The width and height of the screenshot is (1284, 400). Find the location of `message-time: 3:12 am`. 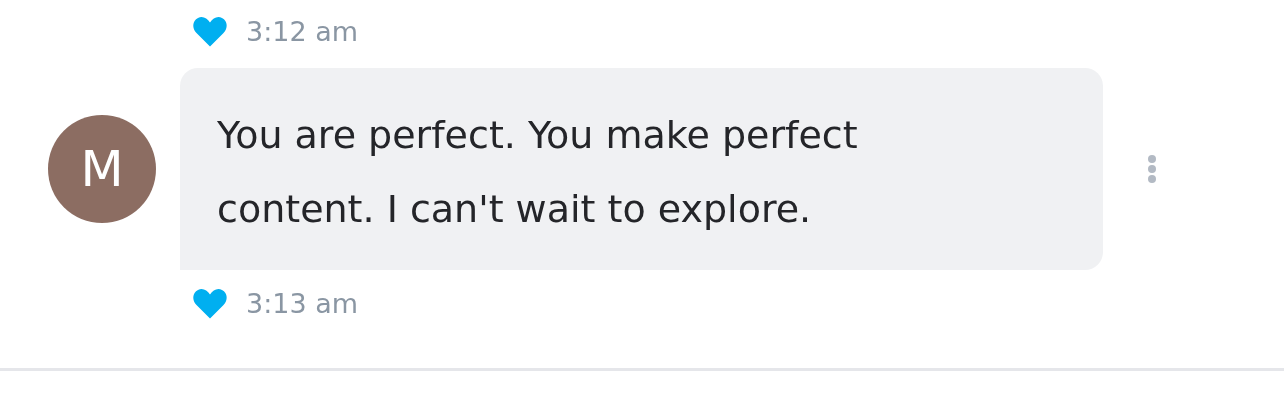

message-time: 3:12 am is located at coordinates (302, 31).